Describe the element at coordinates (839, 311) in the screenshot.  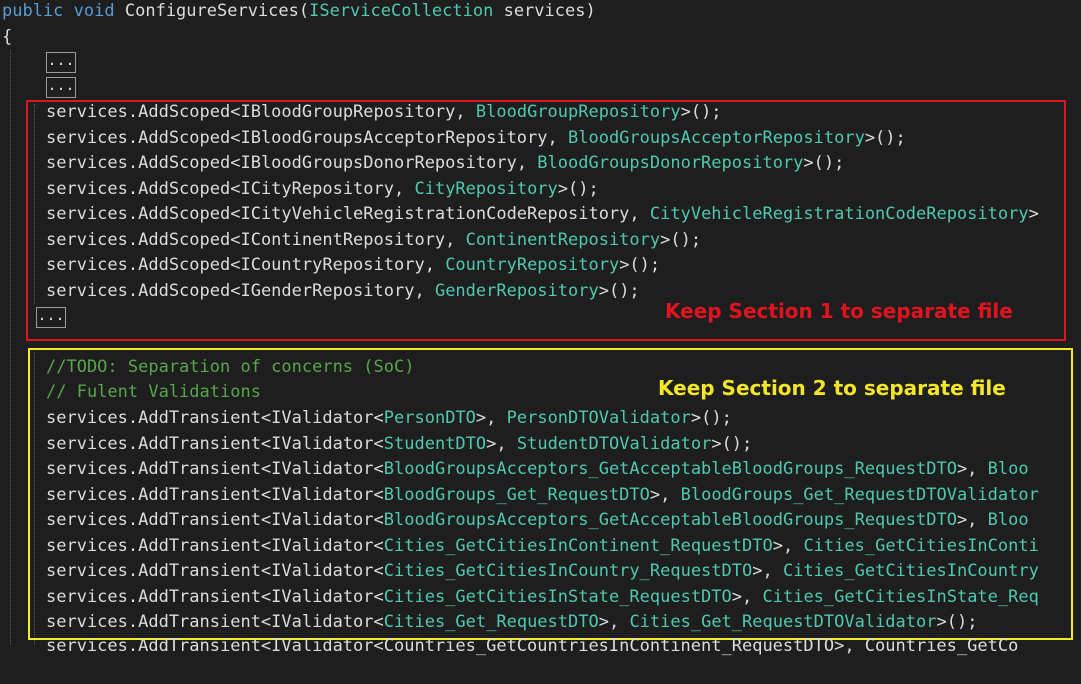
I see `section1-note: Keep Section 1 to separate file` at that location.